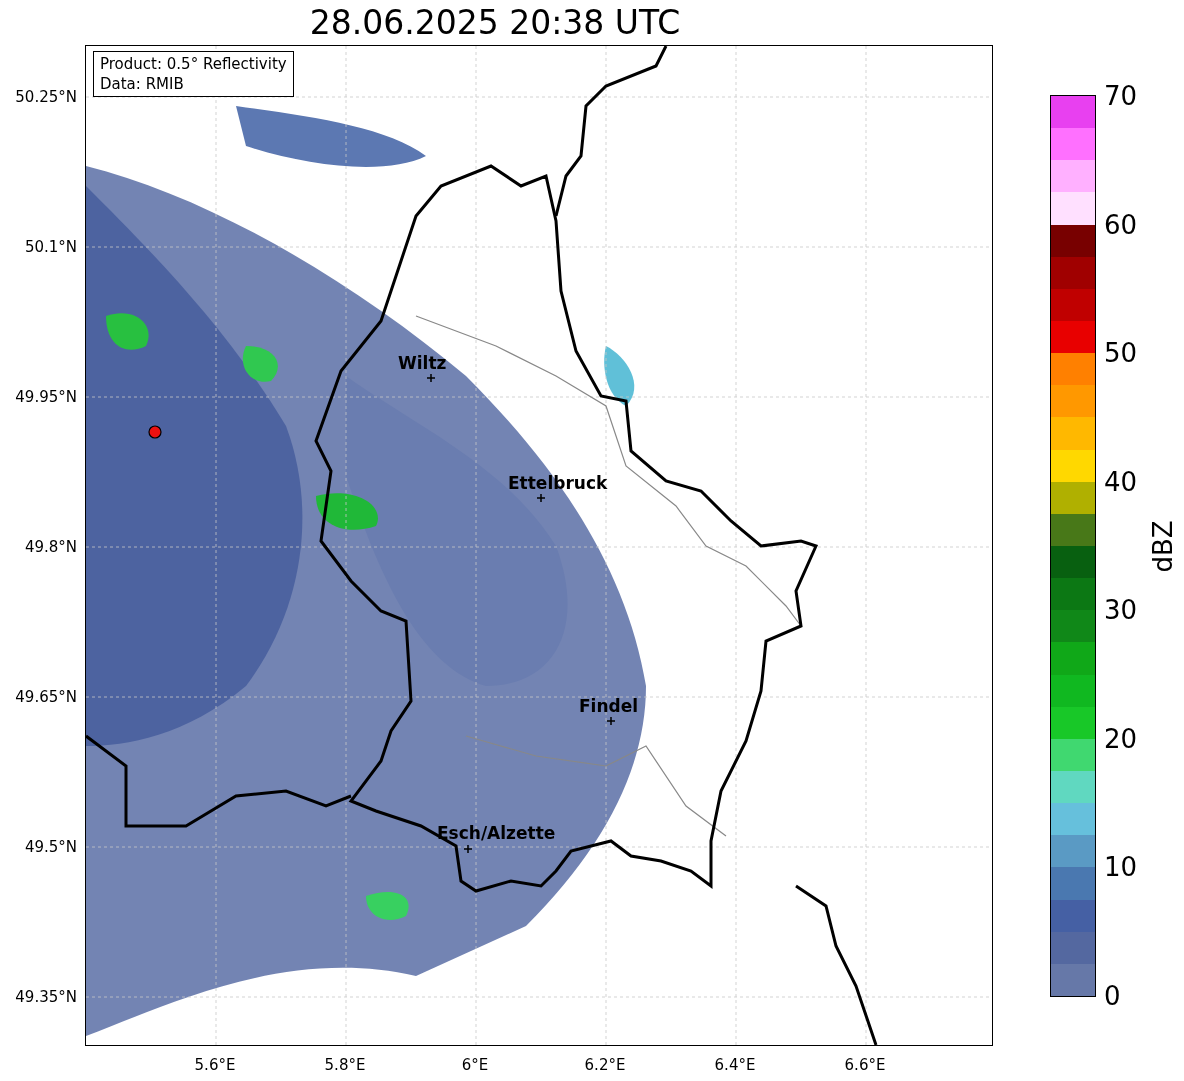 The height and width of the screenshot is (1081, 1184). Describe the element at coordinates (46, 397) in the screenshot. I see `latitude-label: 49.95°N` at that location.